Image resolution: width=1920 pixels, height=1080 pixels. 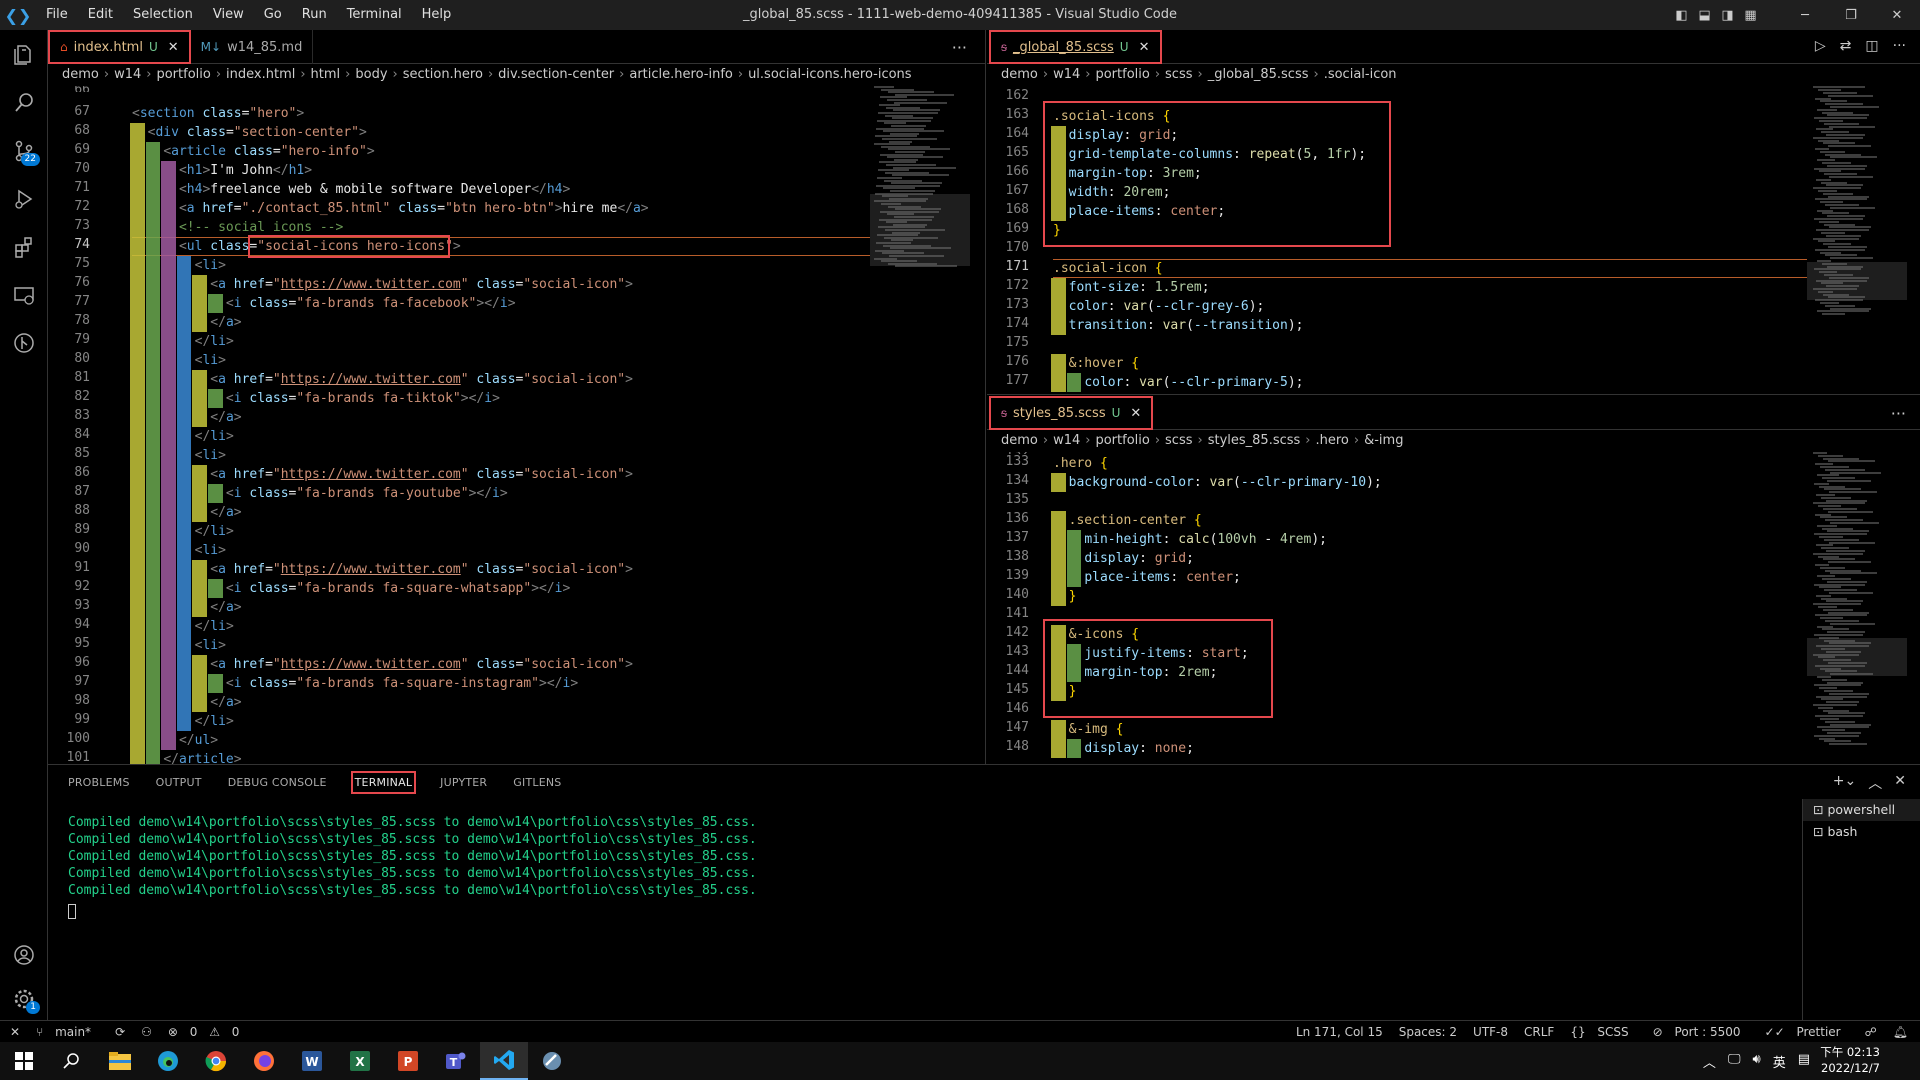 I want to click on code-line: <div class="section-center">, so click(x=249, y=132).